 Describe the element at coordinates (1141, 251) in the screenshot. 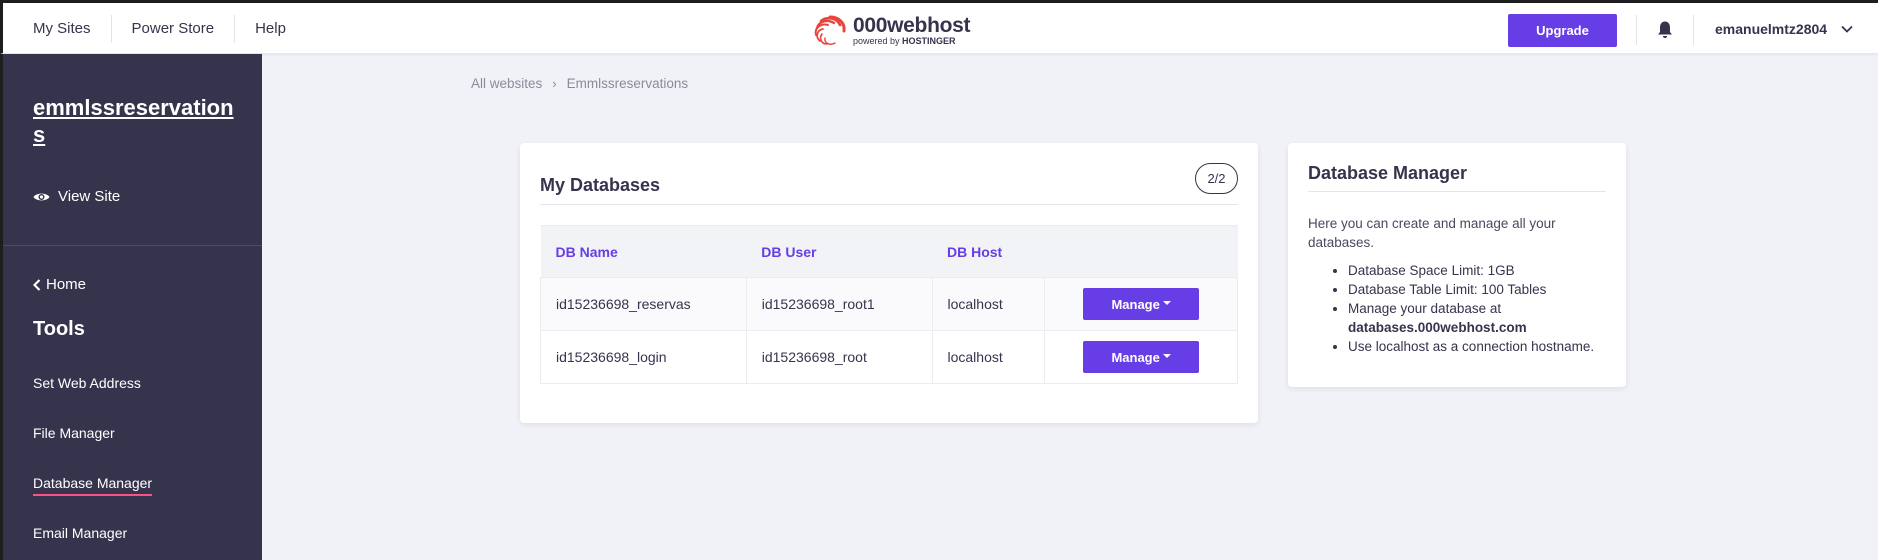

I see `column-header-actions` at that location.